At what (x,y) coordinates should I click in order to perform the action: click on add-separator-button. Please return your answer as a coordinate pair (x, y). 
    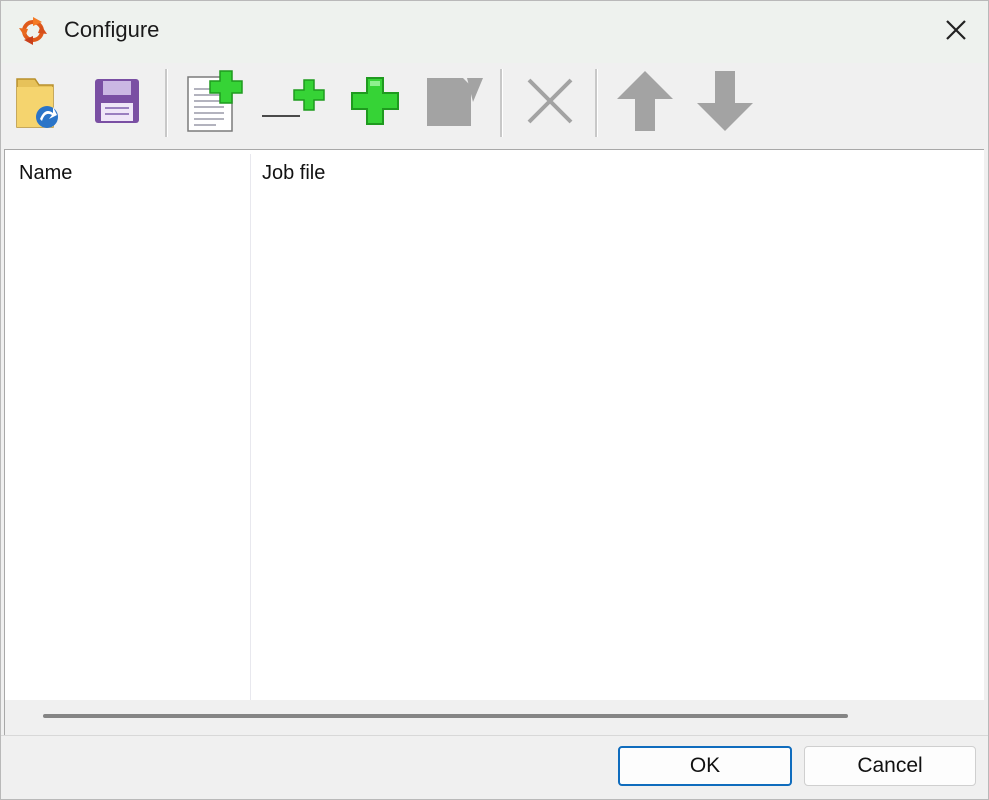
    Looking at the image, I should click on (295, 103).